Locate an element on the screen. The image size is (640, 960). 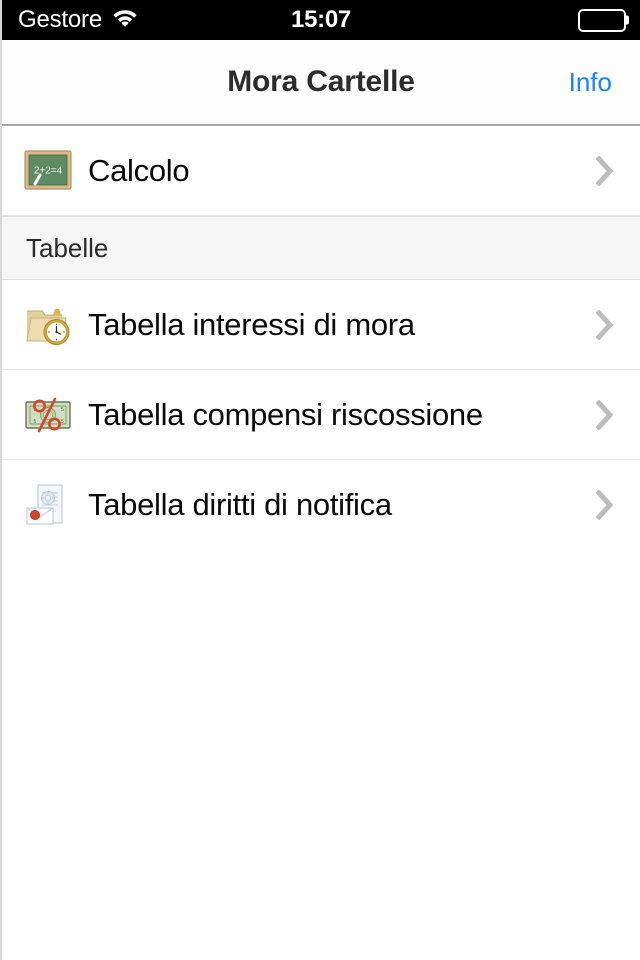
document-envelope-icon is located at coordinates (48, 505).